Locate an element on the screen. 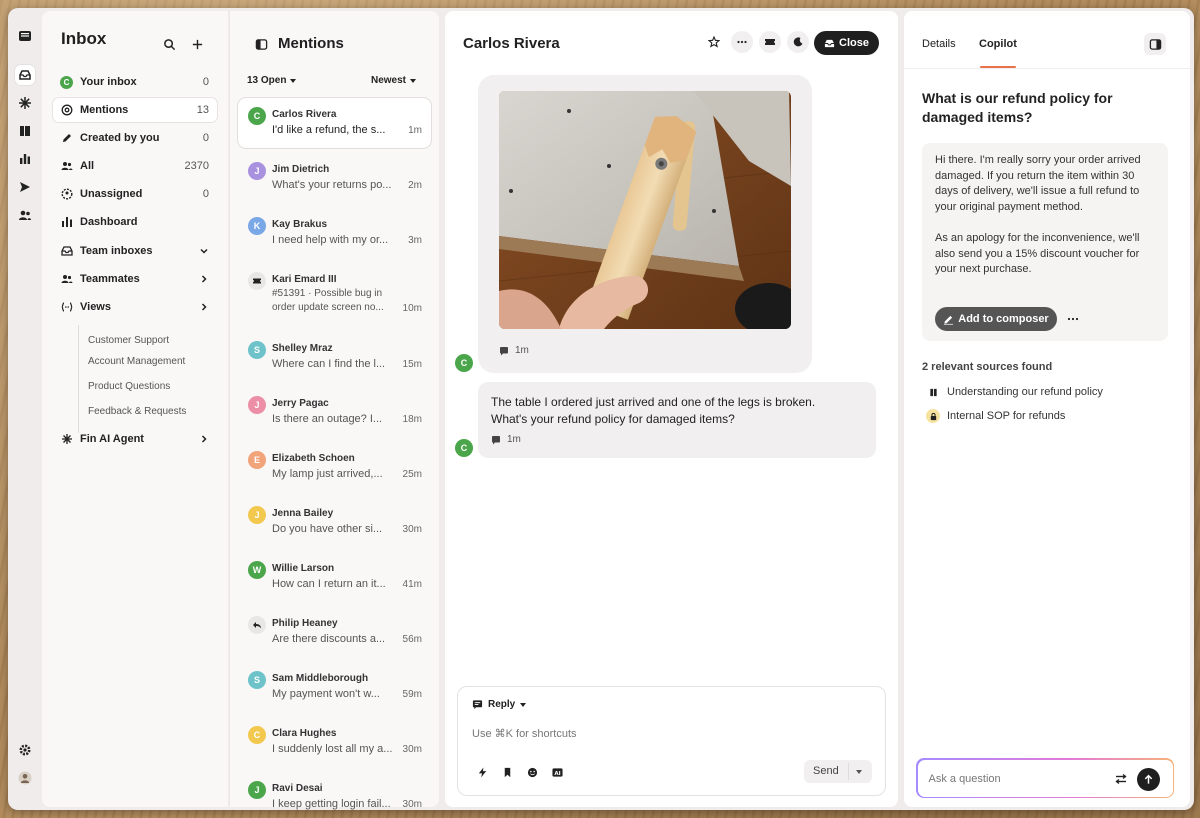 Image resolution: width=1200 pixels, height=818 pixels. ask-question-field: Ask a question is located at coordinates (1045, 778).